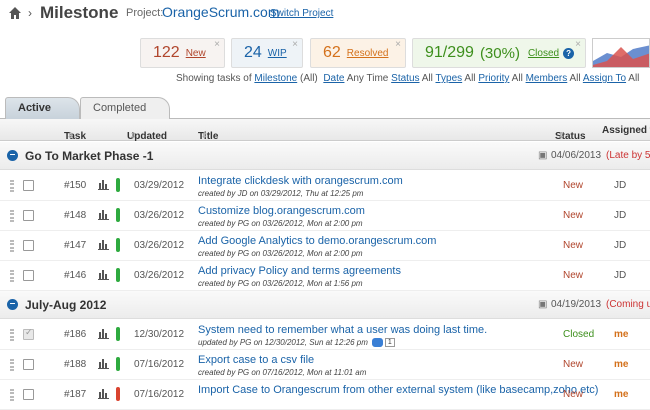 This screenshot has width=650, height=410. I want to click on updated-date: 12/30/2012, so click(159, 334).